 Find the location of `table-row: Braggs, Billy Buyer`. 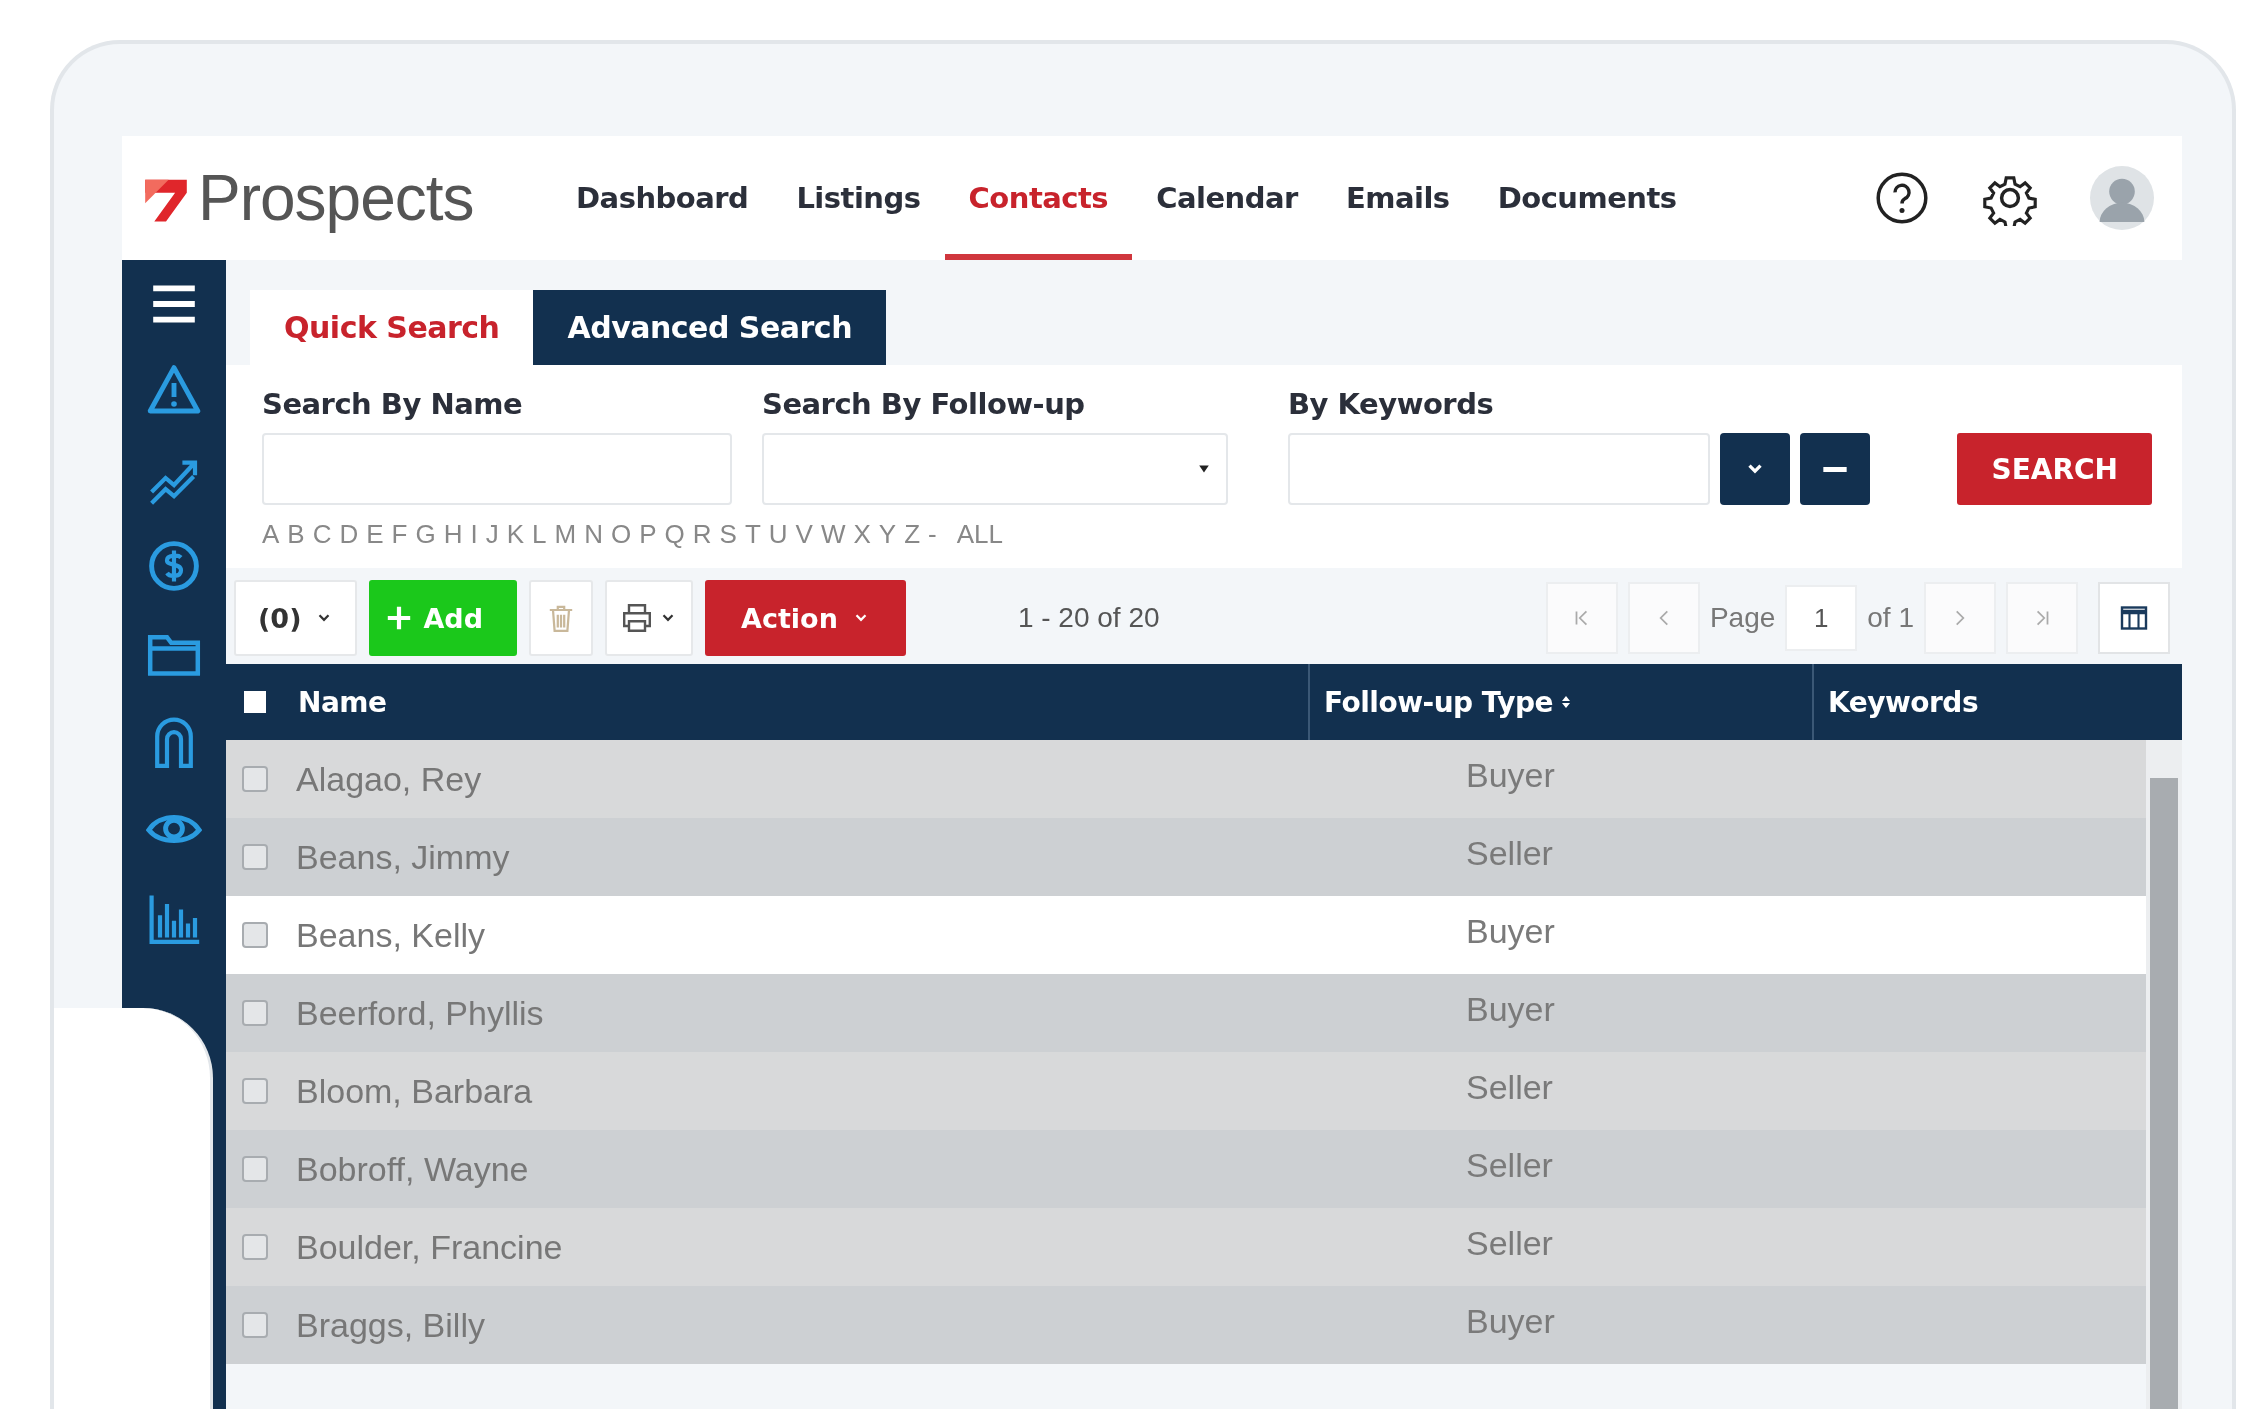

table-row: Braggs, Billy Buyer is located at coordinates (1186, 1325).